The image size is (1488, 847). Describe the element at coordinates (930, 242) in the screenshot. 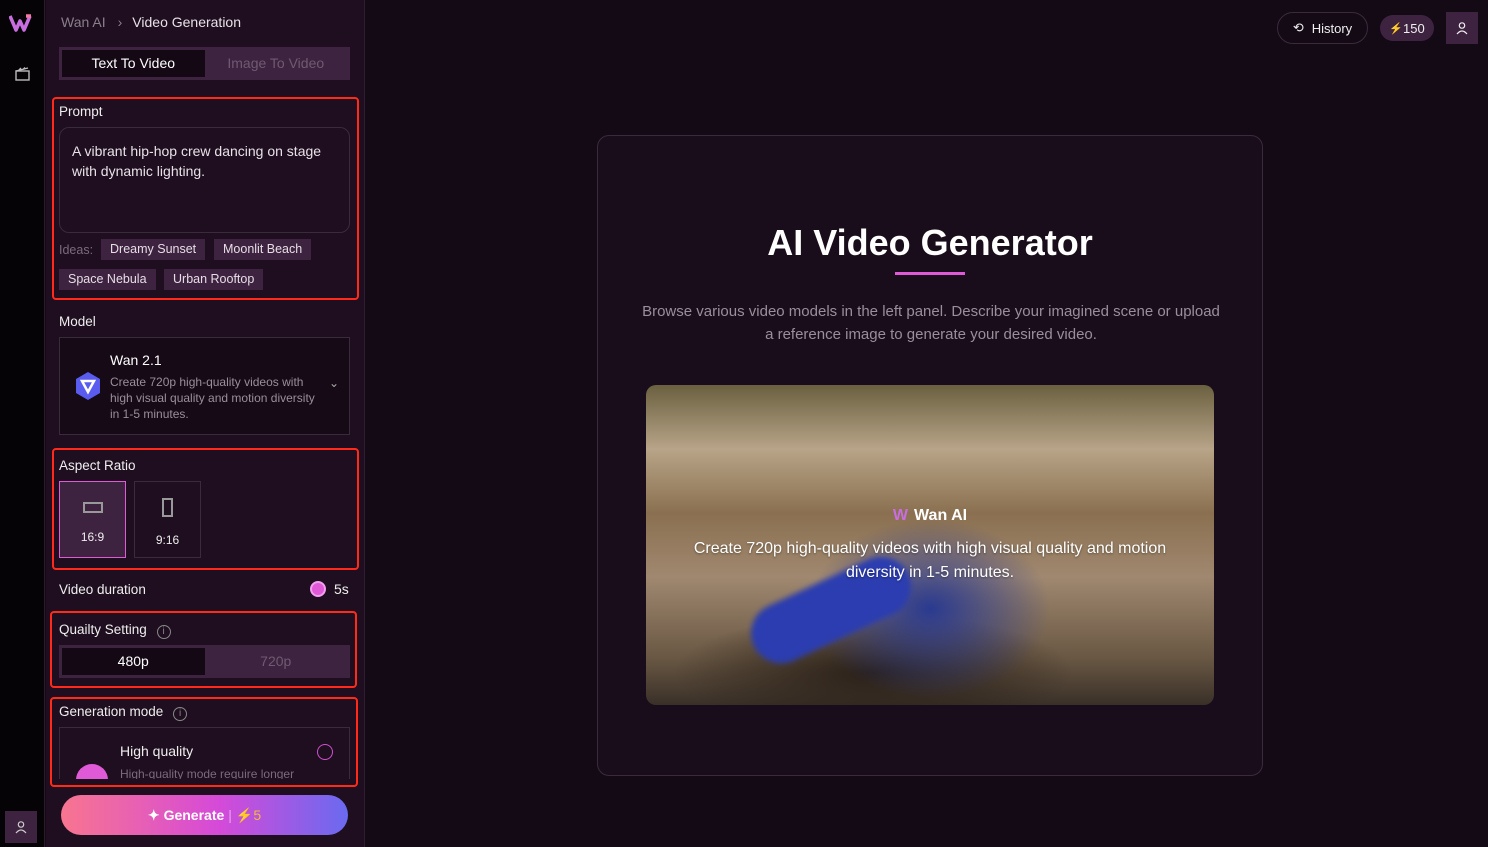

I see `page-title: AI Video Generator` at that location.